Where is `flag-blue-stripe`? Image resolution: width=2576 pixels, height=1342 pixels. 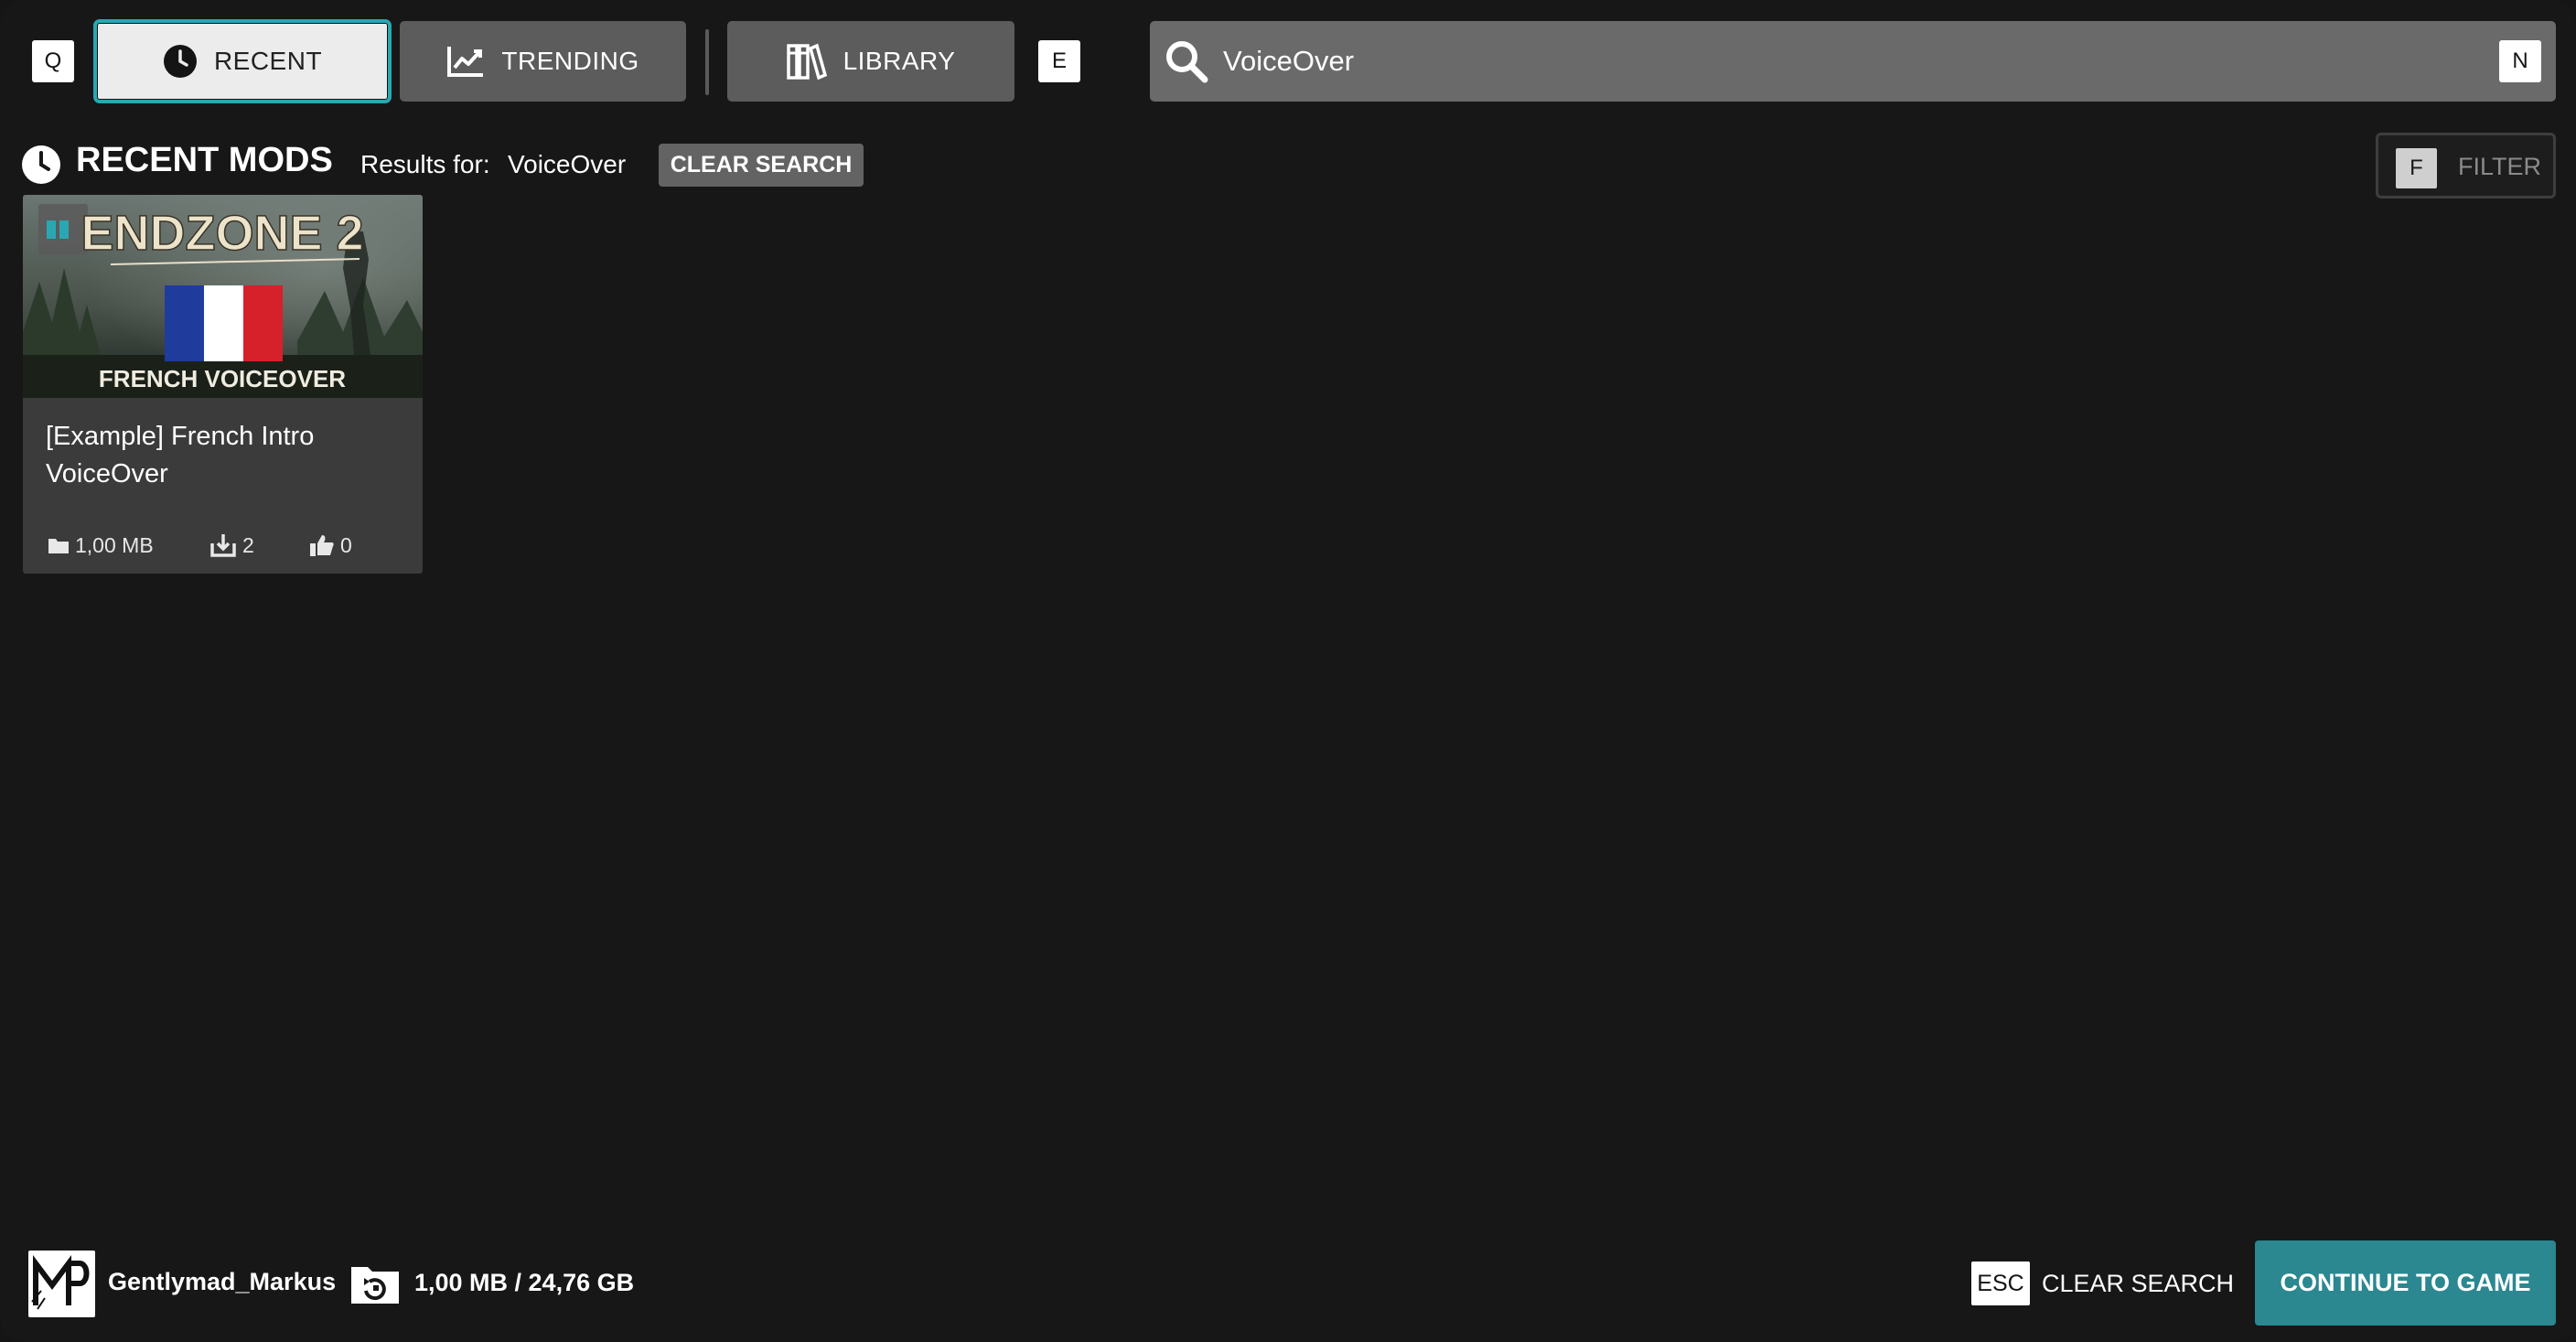
flag-blue-stripe is located at coordinates (184, 323).